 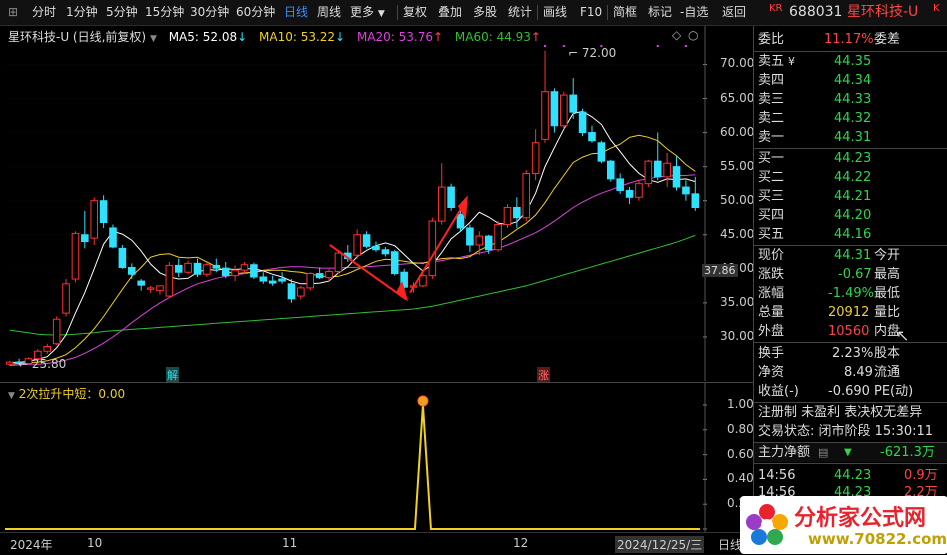 I want to click on stat-label: PE(动), so click(x=894, y=391).